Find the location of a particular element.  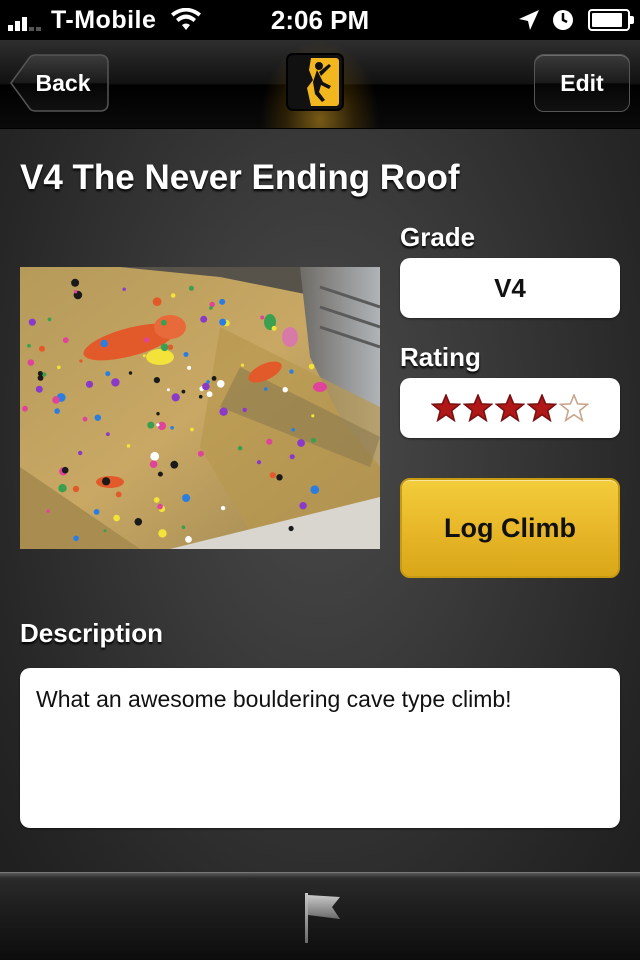

star-rating is located at coordinates (510, 408).